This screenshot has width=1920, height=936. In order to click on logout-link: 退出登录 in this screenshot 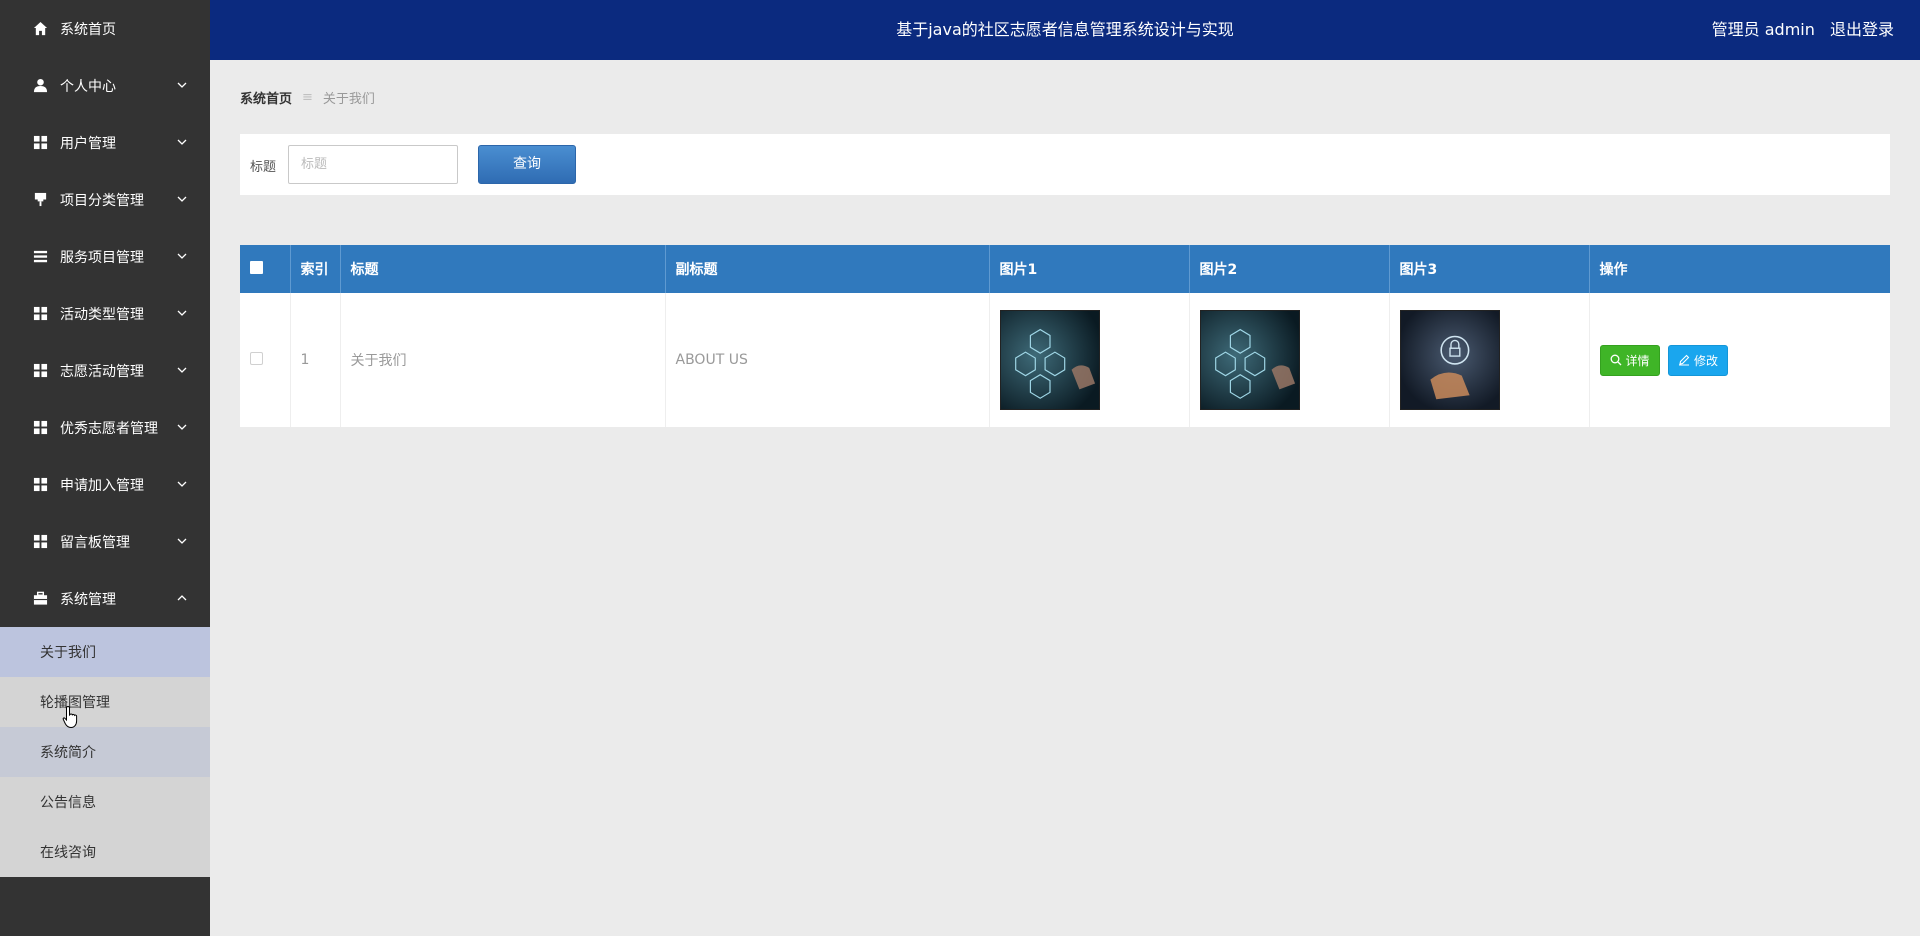, I will do `click(1862, 29)`.